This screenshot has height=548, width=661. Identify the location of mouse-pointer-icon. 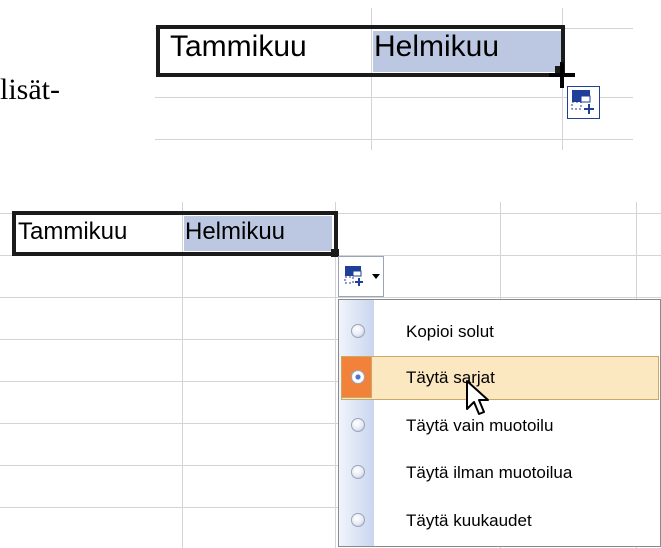
(477, 397).